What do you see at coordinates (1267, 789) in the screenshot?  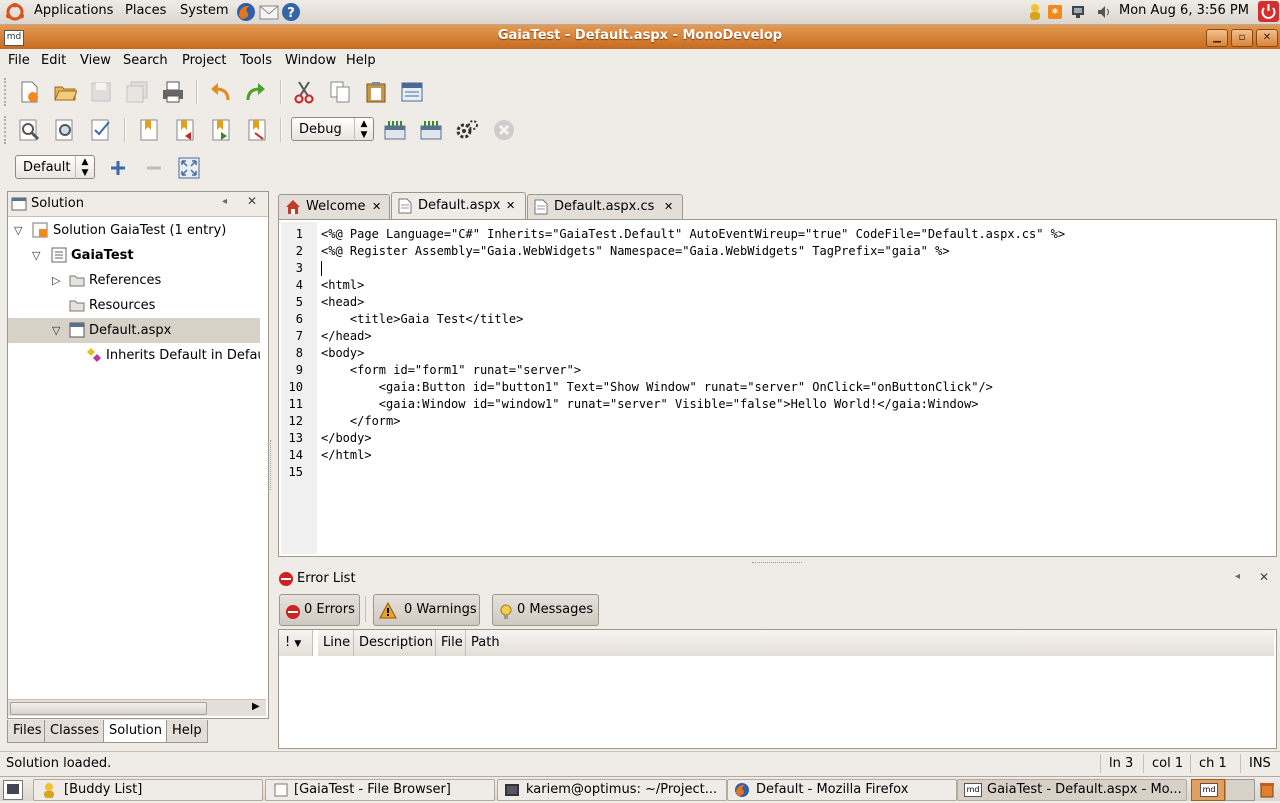 I see `trash-icon` at bounding box center [1267, 789].